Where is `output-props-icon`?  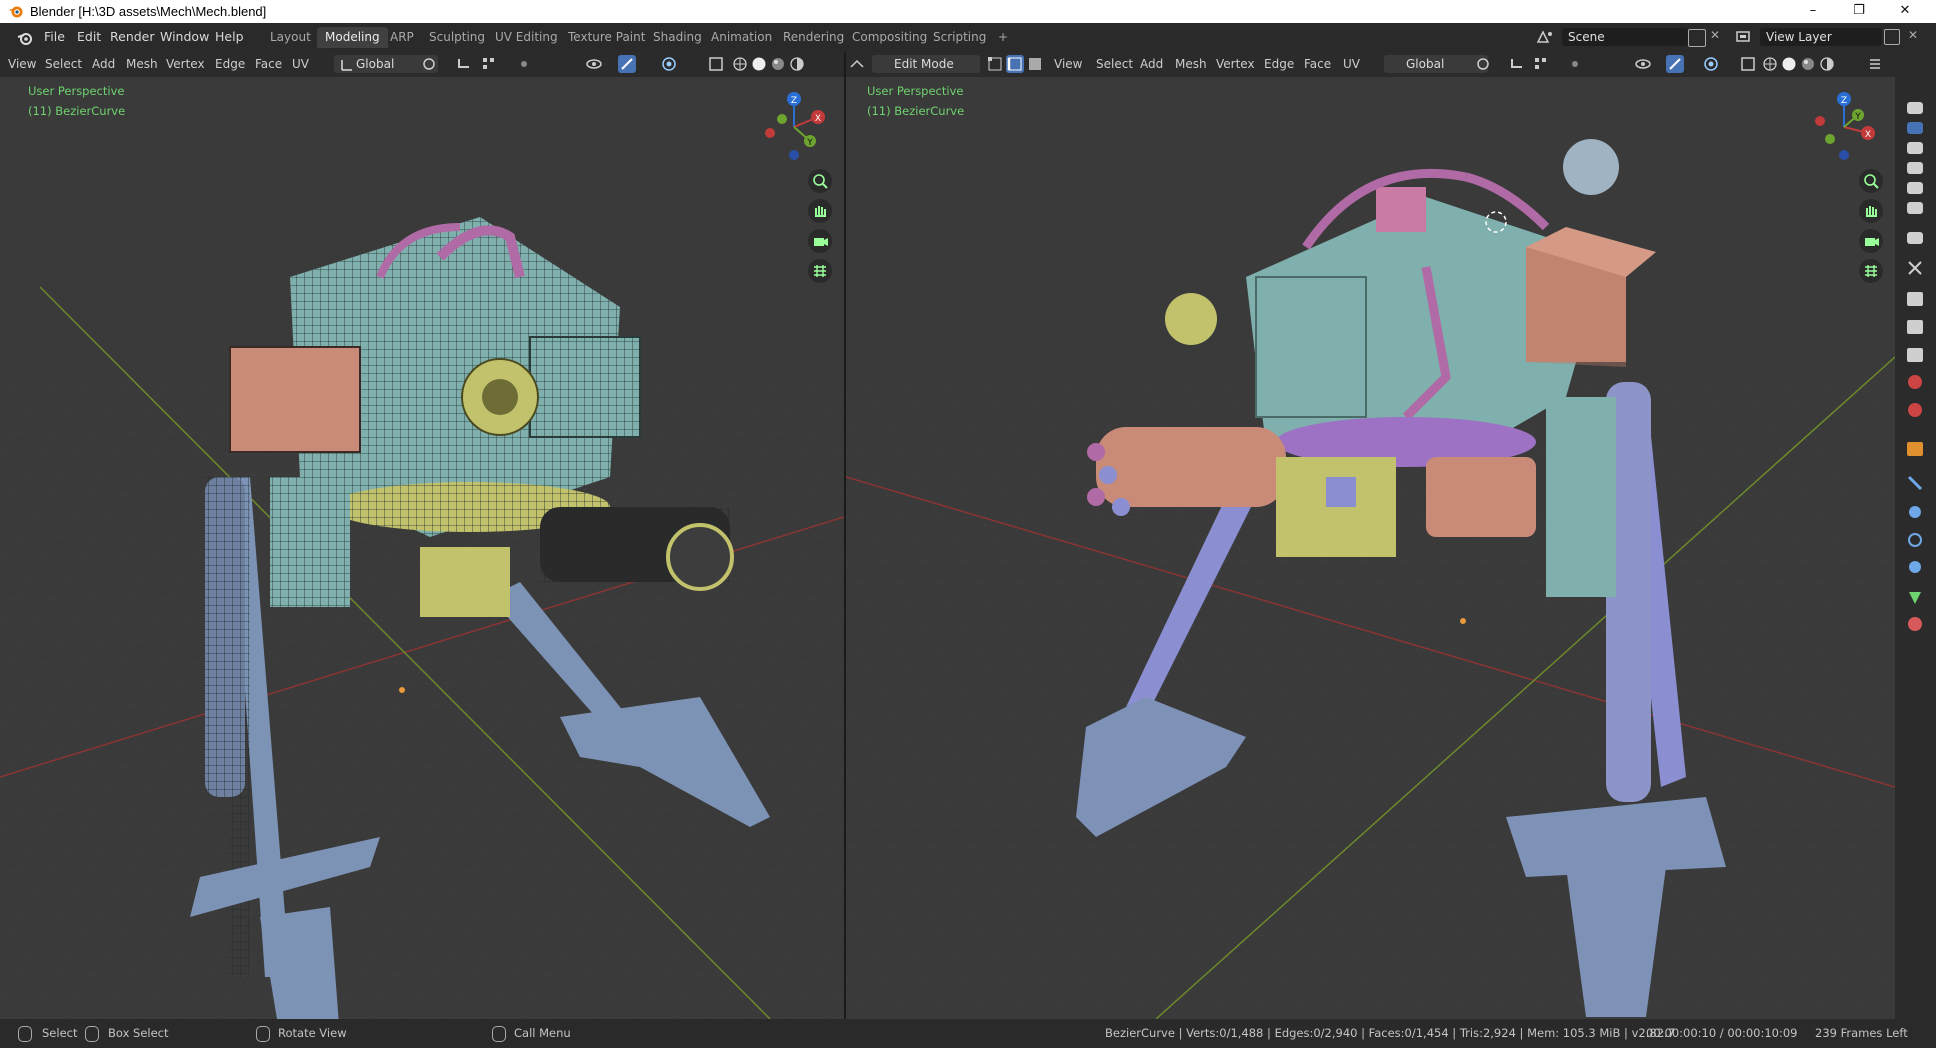
output-props-icon is located at coordinates (1915, 327).